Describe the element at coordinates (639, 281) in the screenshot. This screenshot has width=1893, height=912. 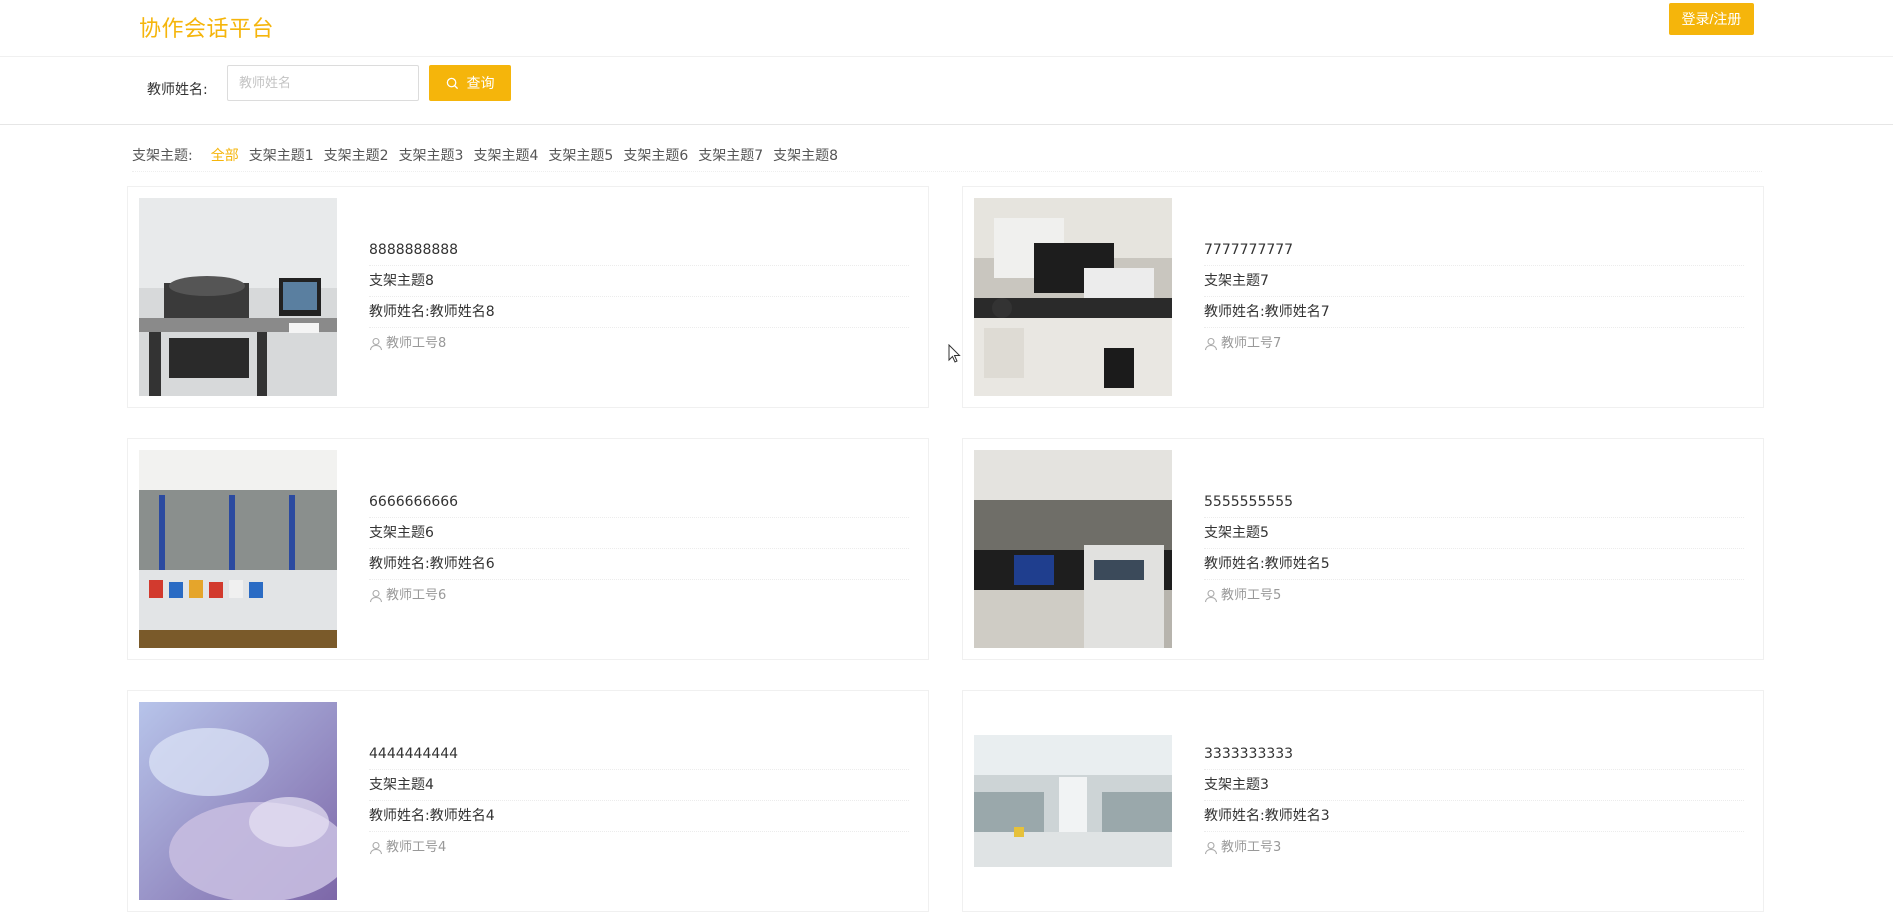
I see `card-topic: 支架主题8` at that location.